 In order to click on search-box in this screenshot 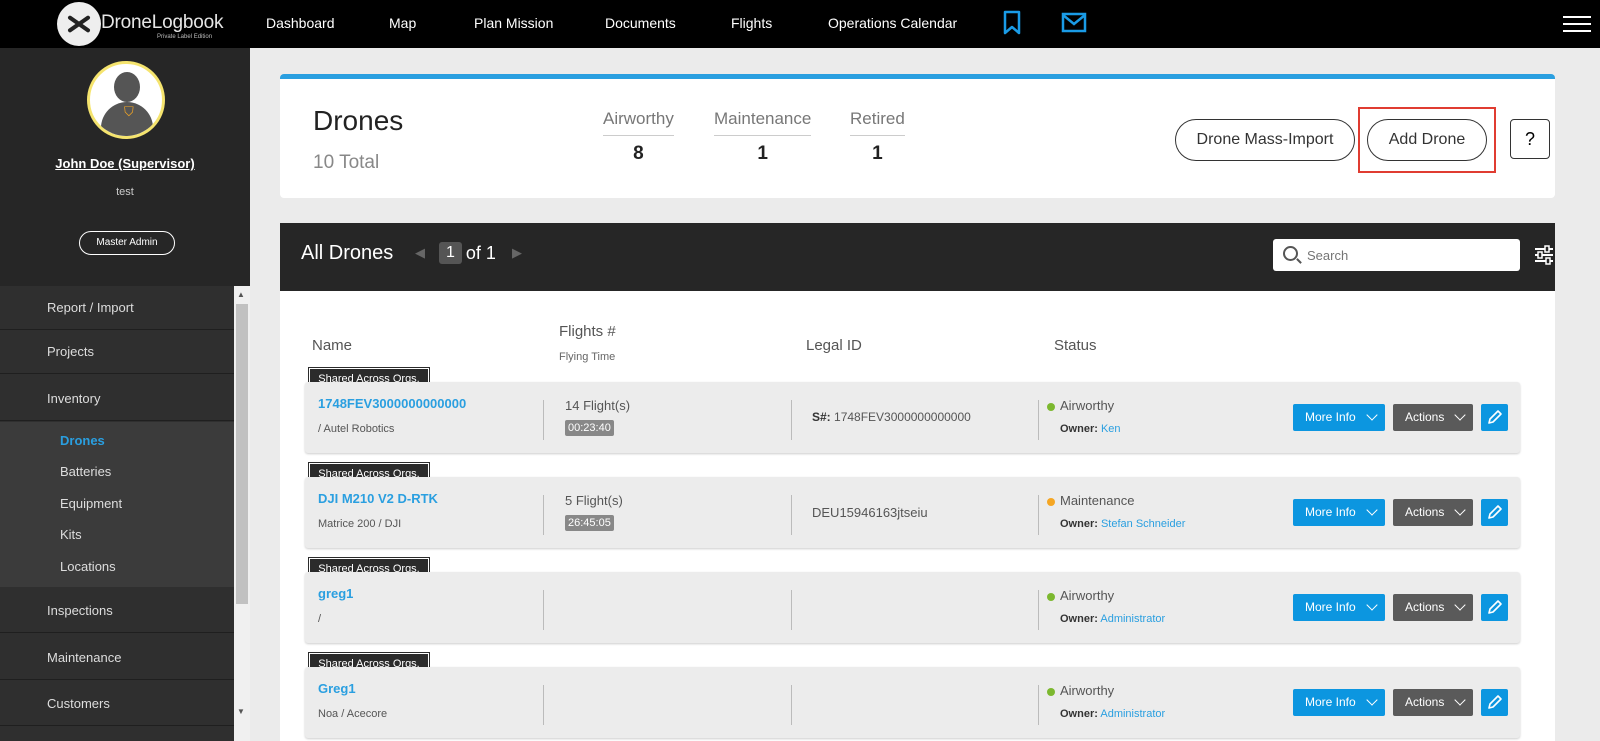, I will do `click(1396, 255)`.